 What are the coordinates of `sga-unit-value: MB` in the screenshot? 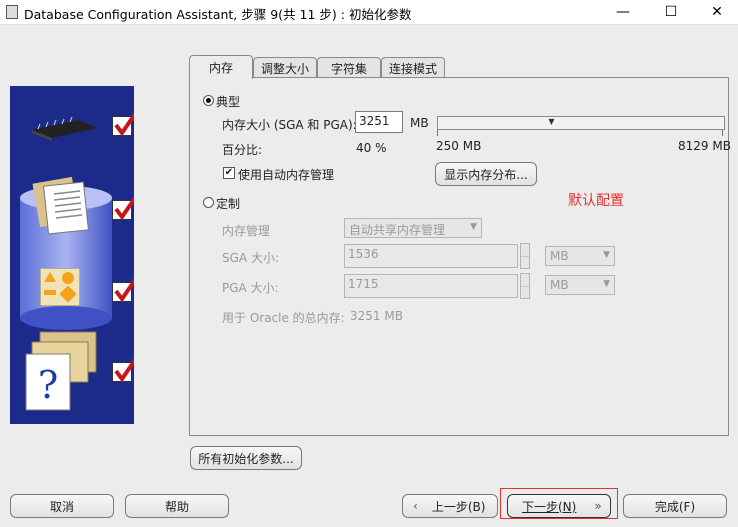 It's located at (559, 256).